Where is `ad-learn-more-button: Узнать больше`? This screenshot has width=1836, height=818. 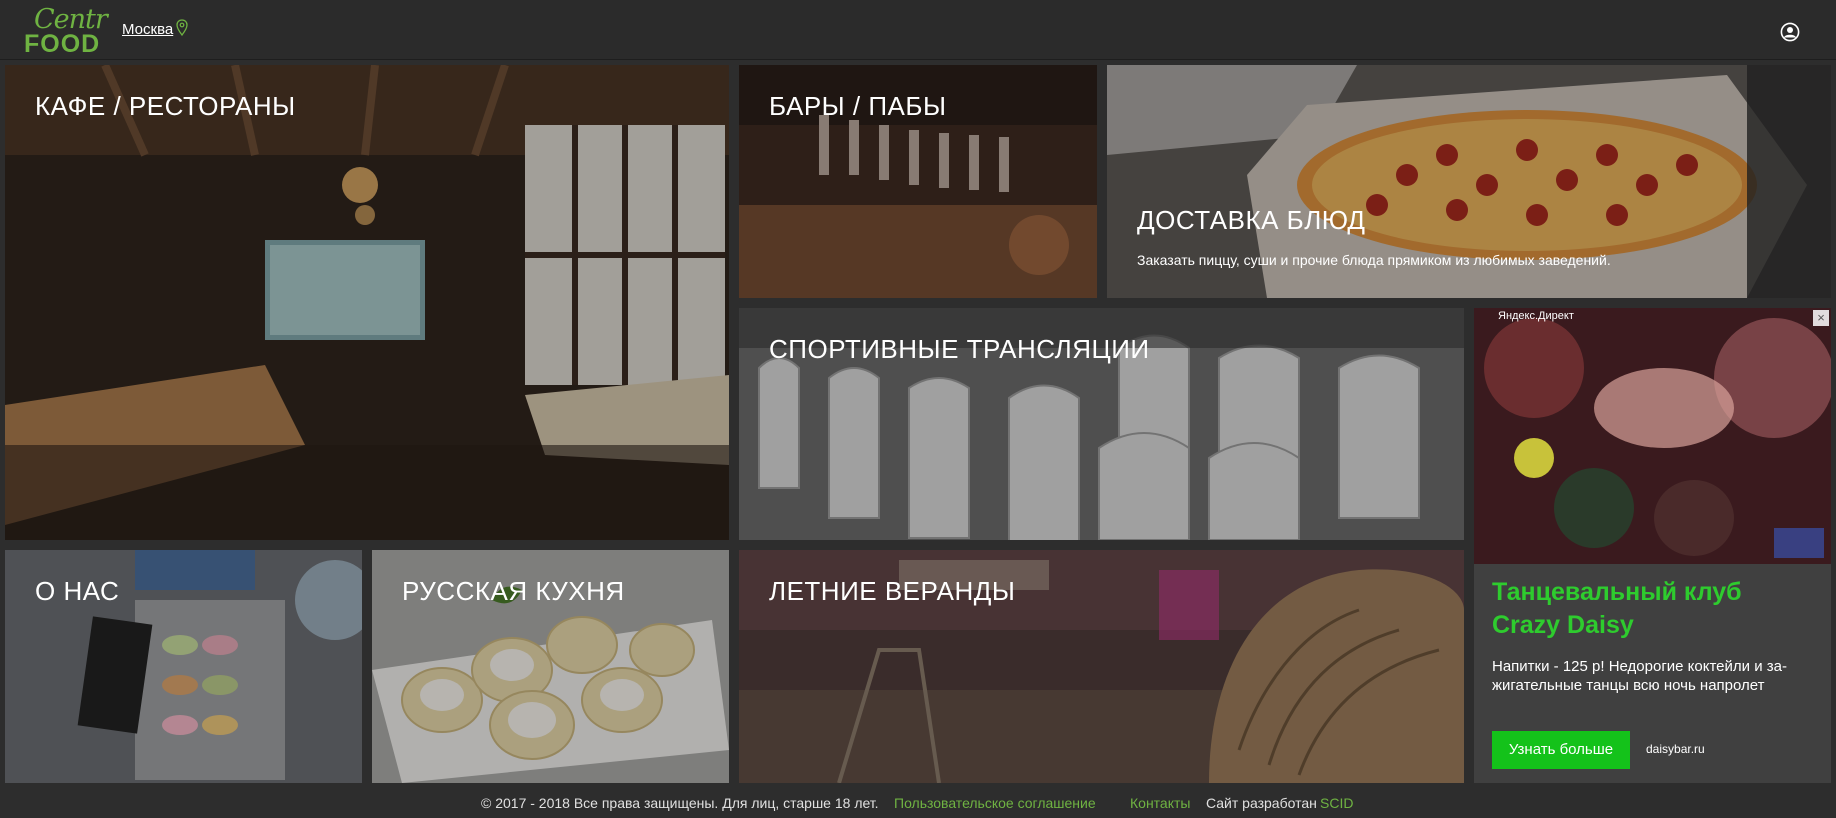 ad-learn-more-button: Узнать больше is located at coordinates (1561, 750).